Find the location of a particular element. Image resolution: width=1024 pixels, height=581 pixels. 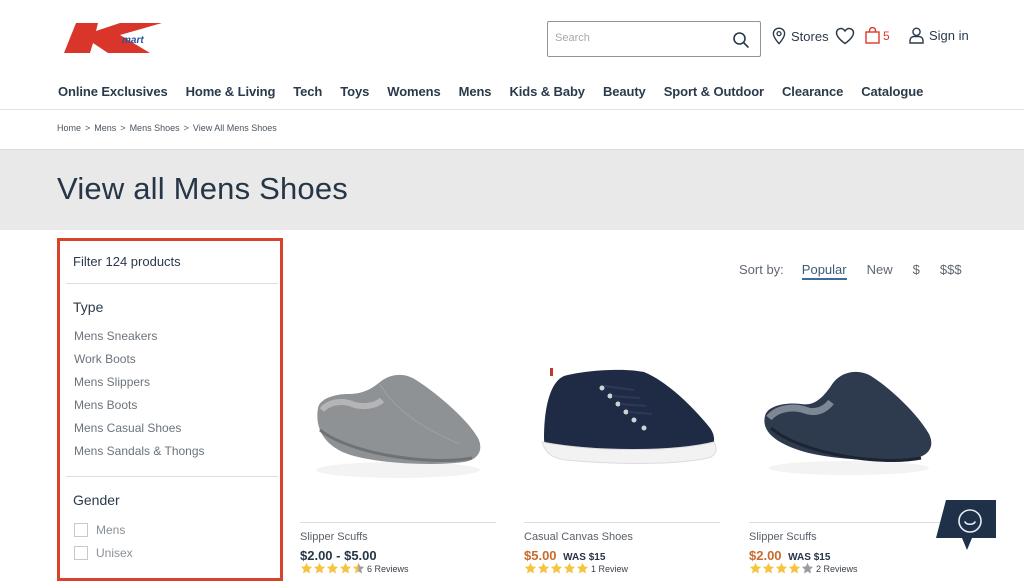

sign-in-link: Sign in is located at coordinates (939, 35).